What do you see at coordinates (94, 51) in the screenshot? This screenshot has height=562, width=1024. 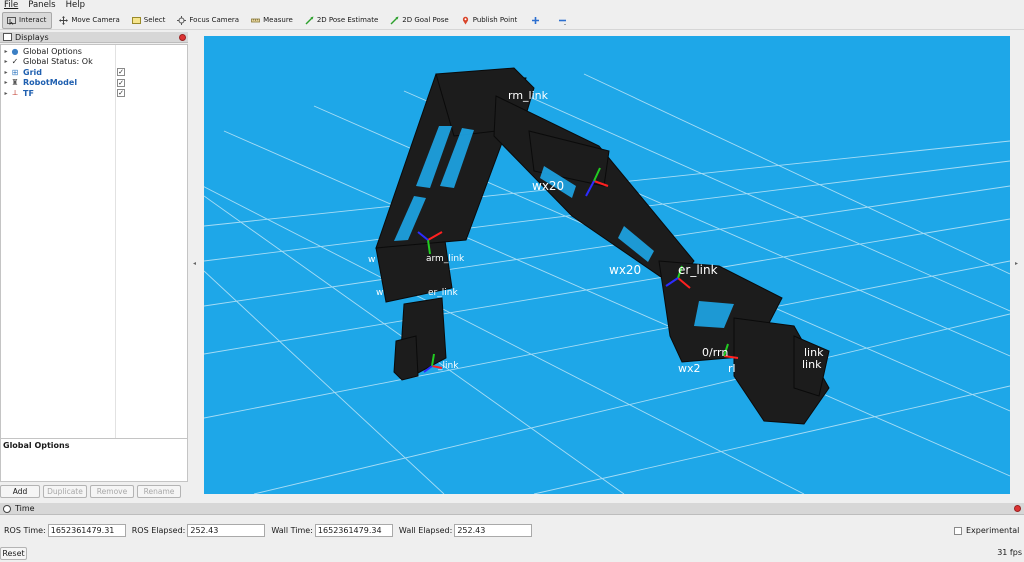 I see `display-item-global-options: ▸ ● Global Options` at bounding box center [94, 51].